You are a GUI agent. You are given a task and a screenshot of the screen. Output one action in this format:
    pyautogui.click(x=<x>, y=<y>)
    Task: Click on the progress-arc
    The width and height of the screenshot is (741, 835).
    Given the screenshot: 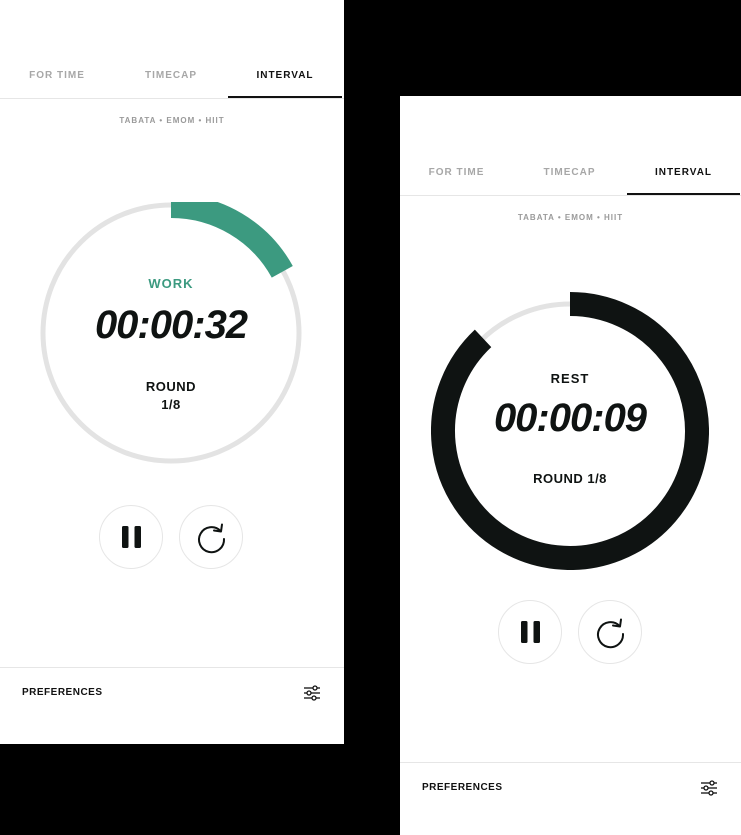 What is the action you would take?
    pyautogui.click(x=231, y=240)
    